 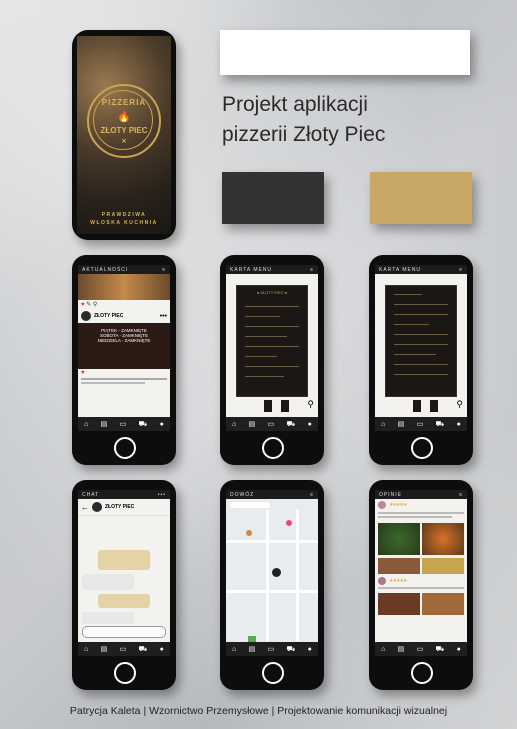 What do you see at coordinates (357, 120) in the screenshot?
I see `poster-title: Projekt aplikacji pizzerii Złoty Piec` at bounding box center [357, 120].